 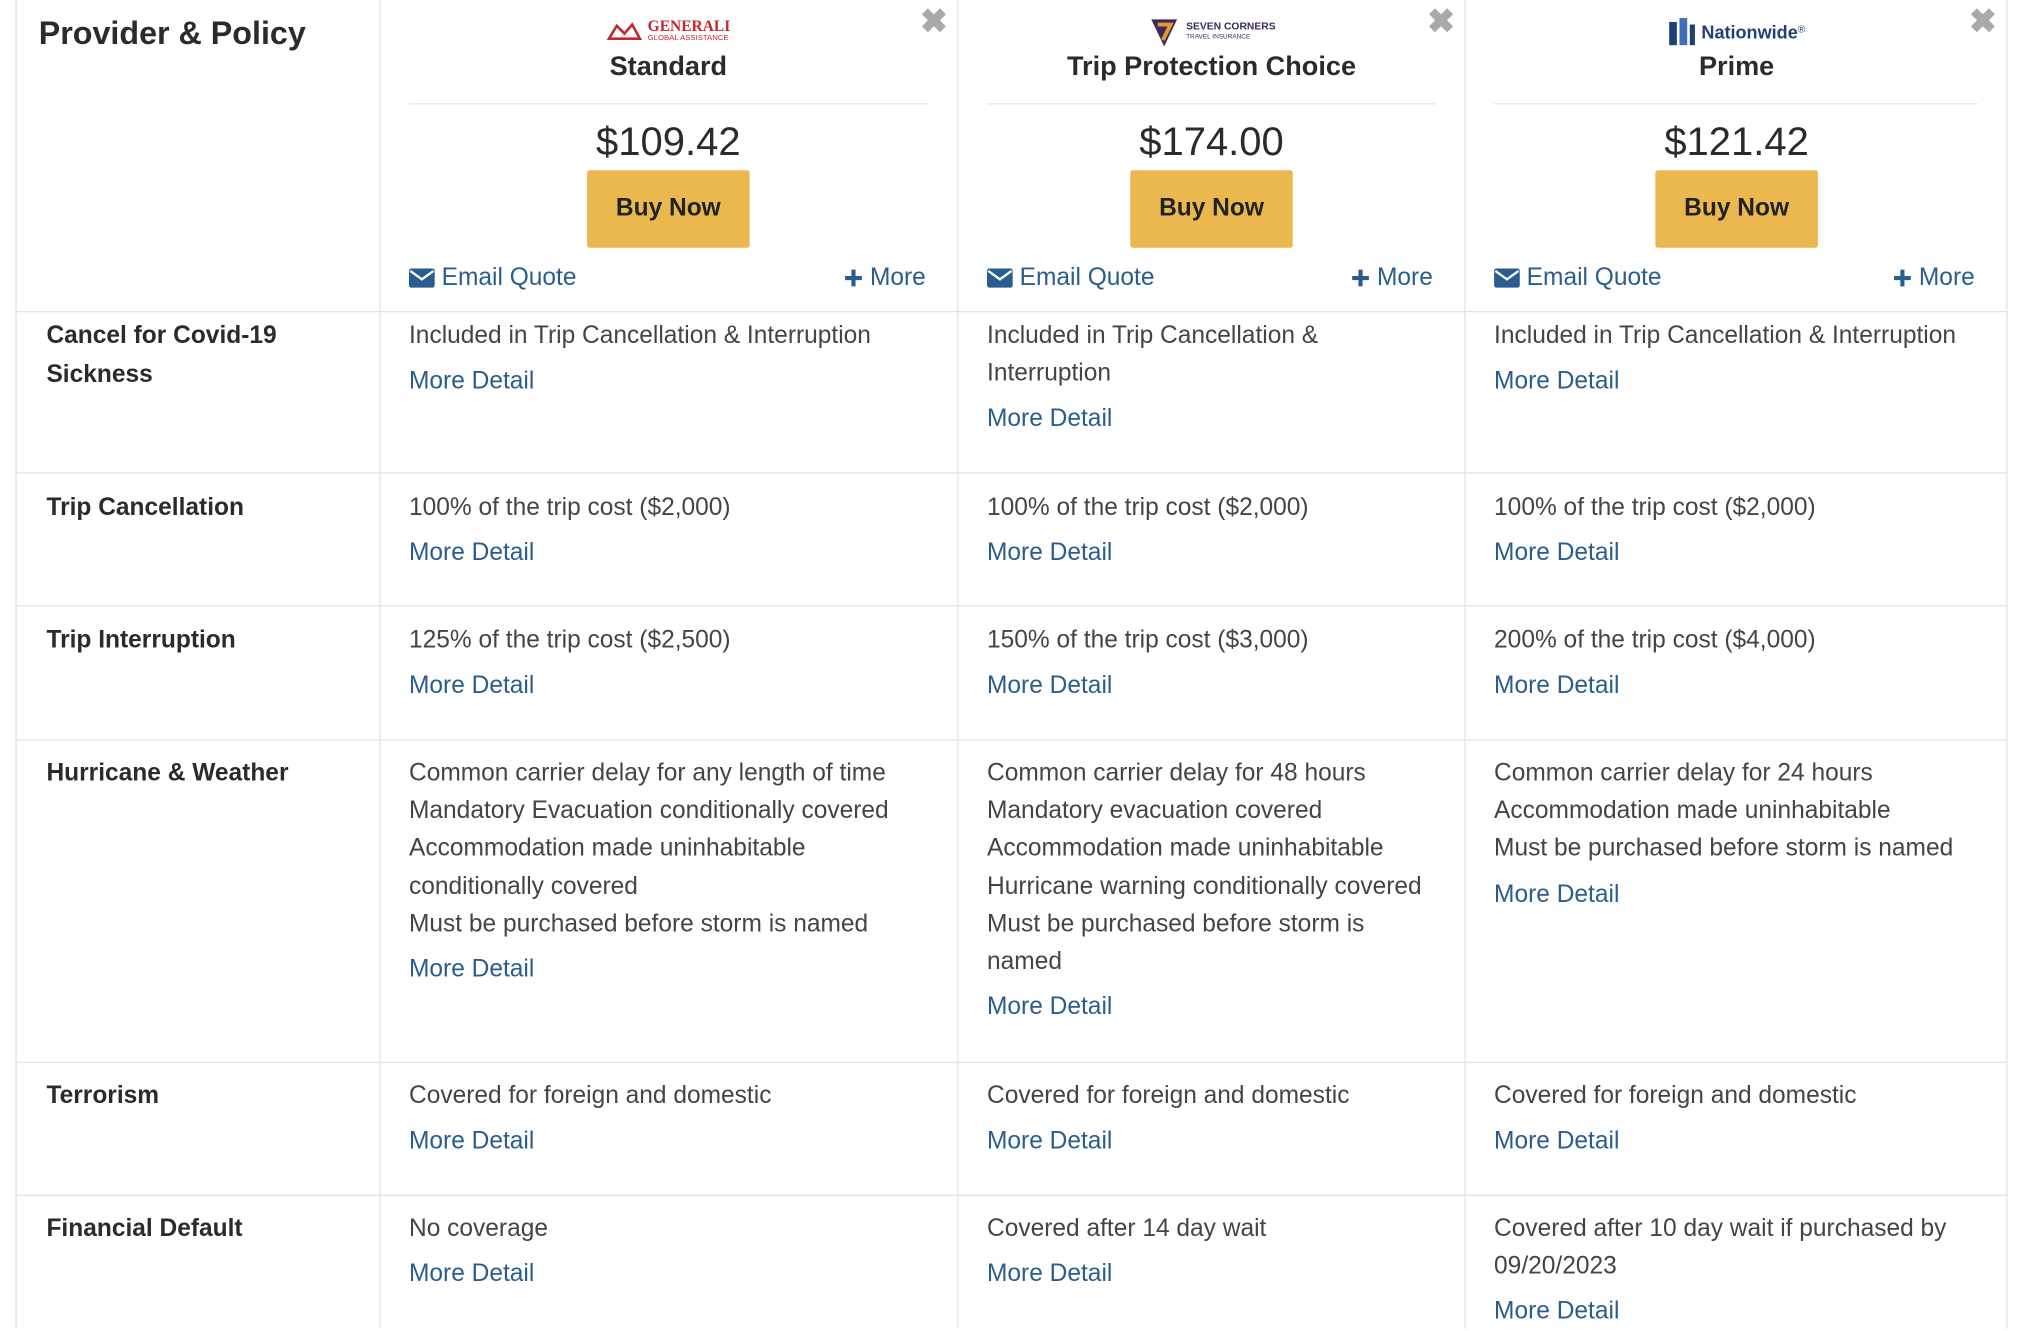 I want to click on plan-name: Prime, so click(x=1736, y=66).